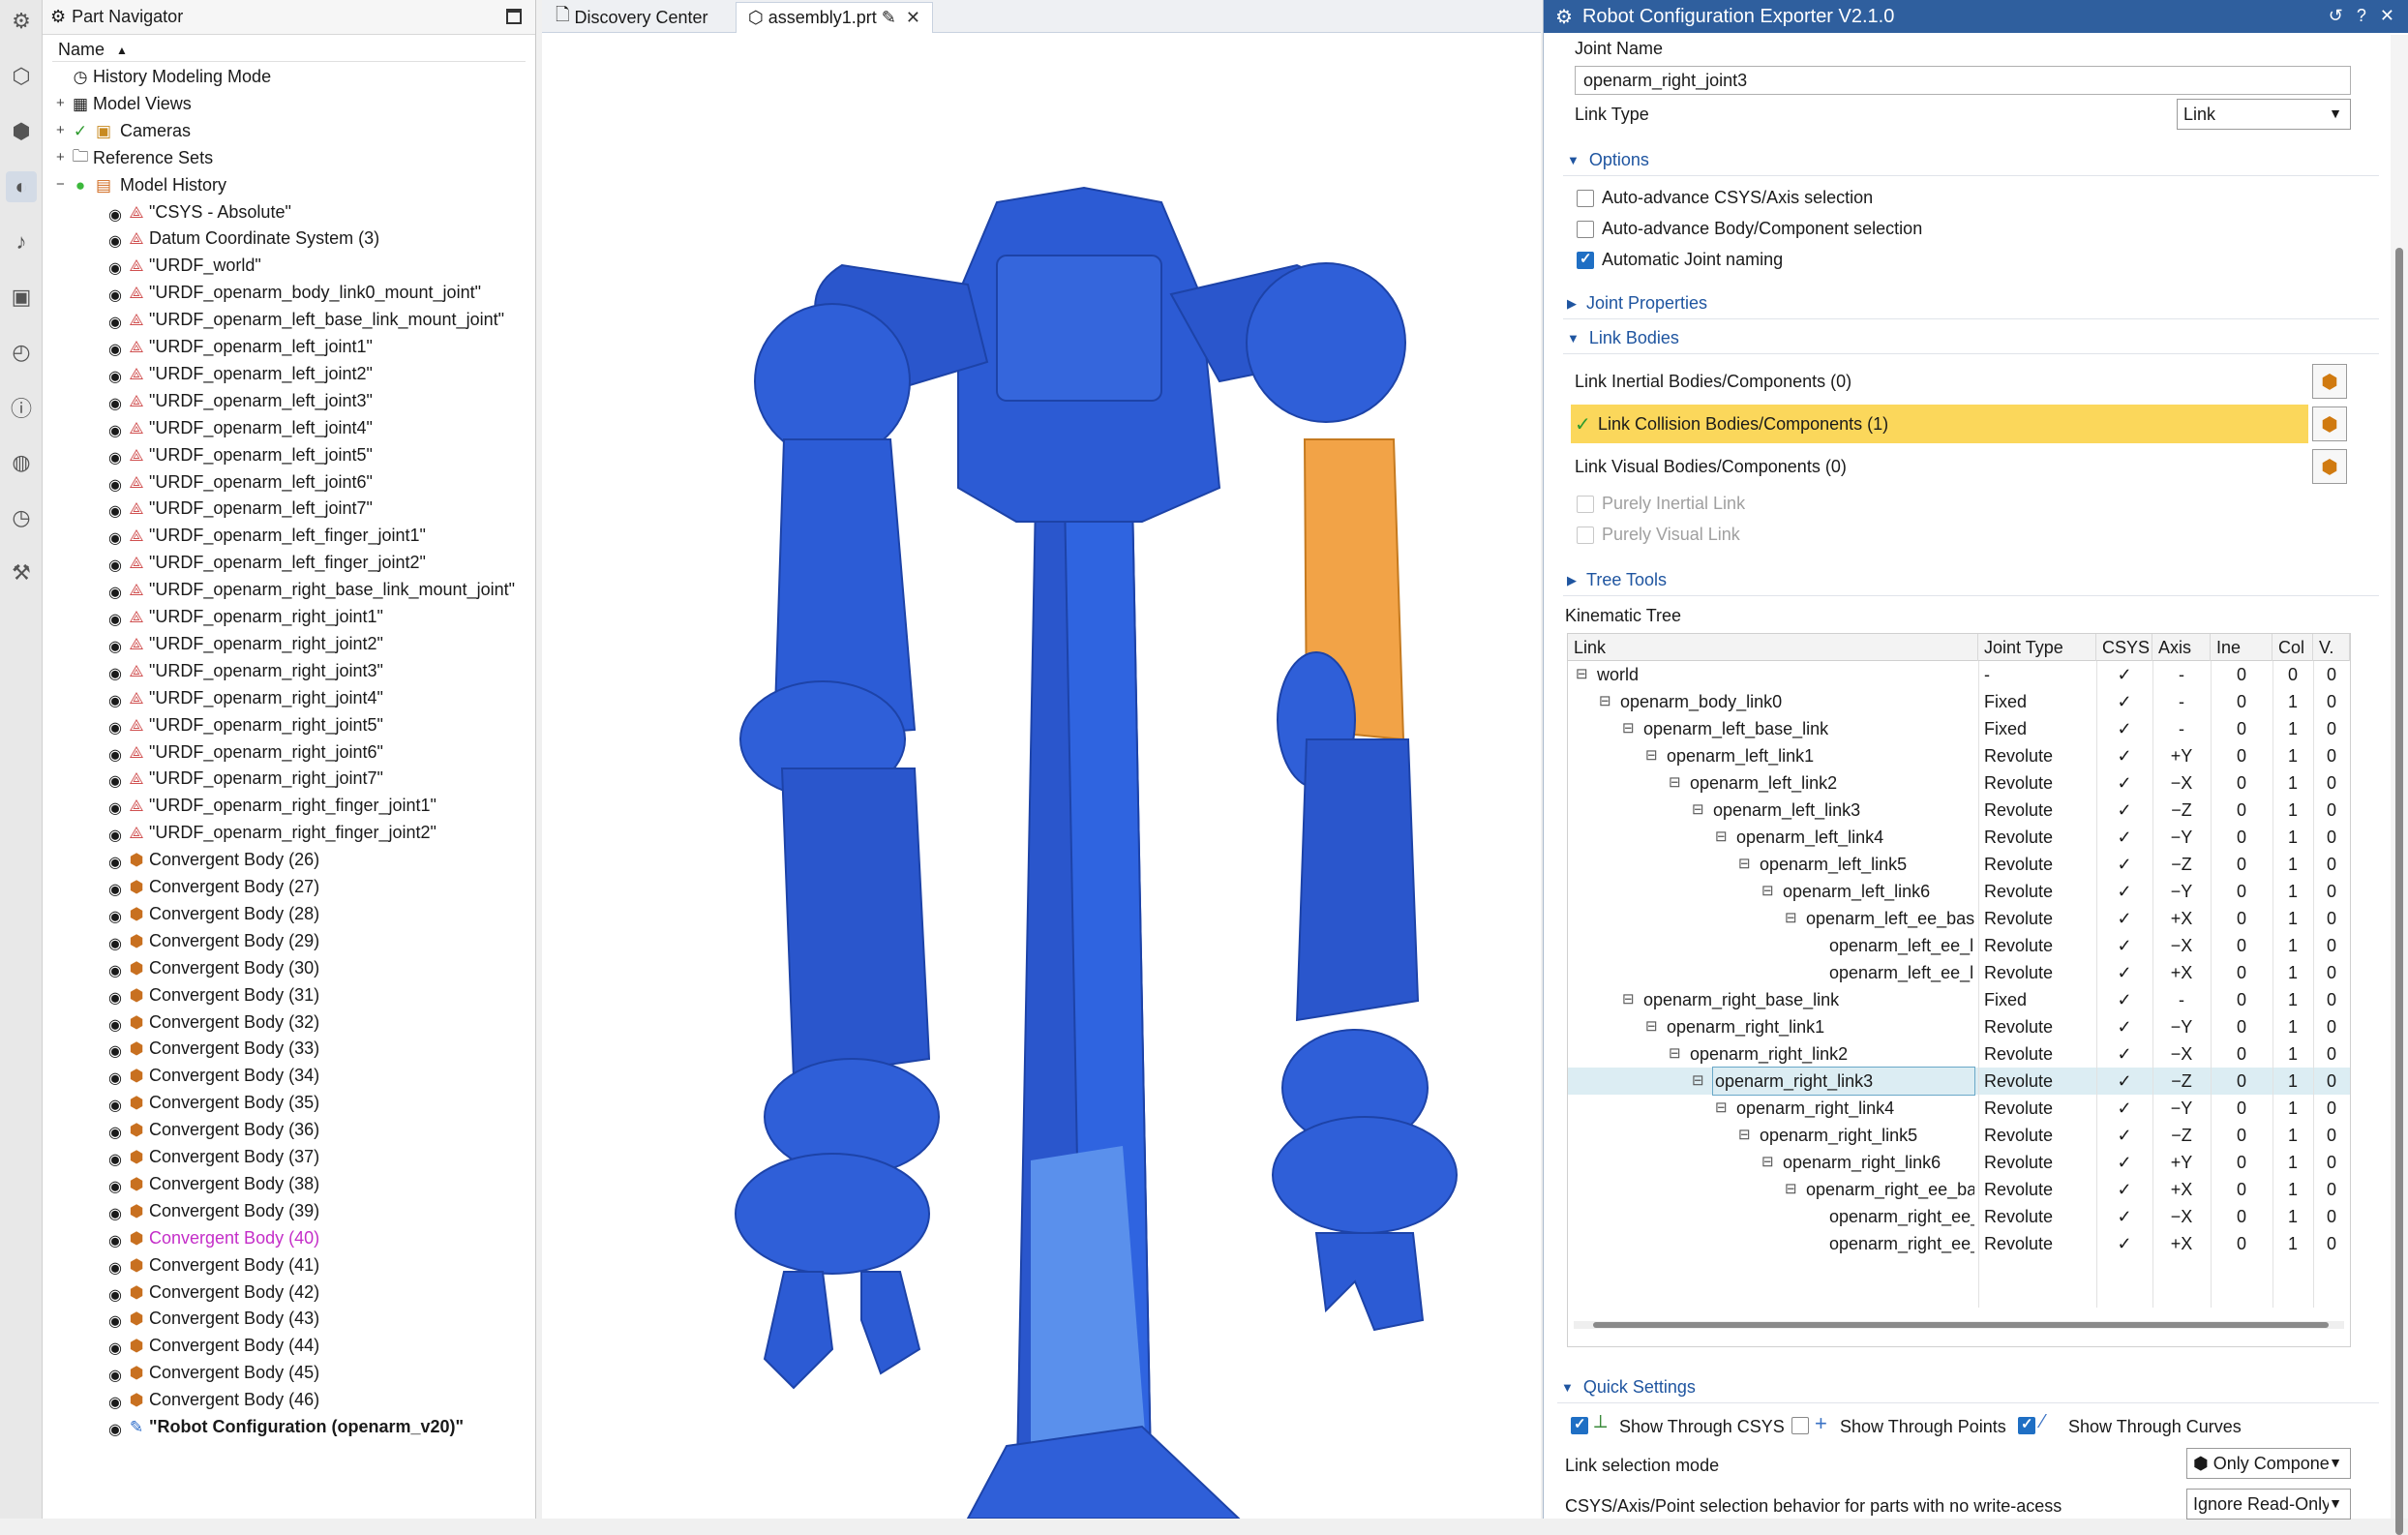 The height and width of the screenshot is (1535, 2408). What do you see at coordinates (289, 968) in the screenshot?
I see `tree-row: ◉ ⬢ Convergent Body (30)` at bounding box center [289, 968].